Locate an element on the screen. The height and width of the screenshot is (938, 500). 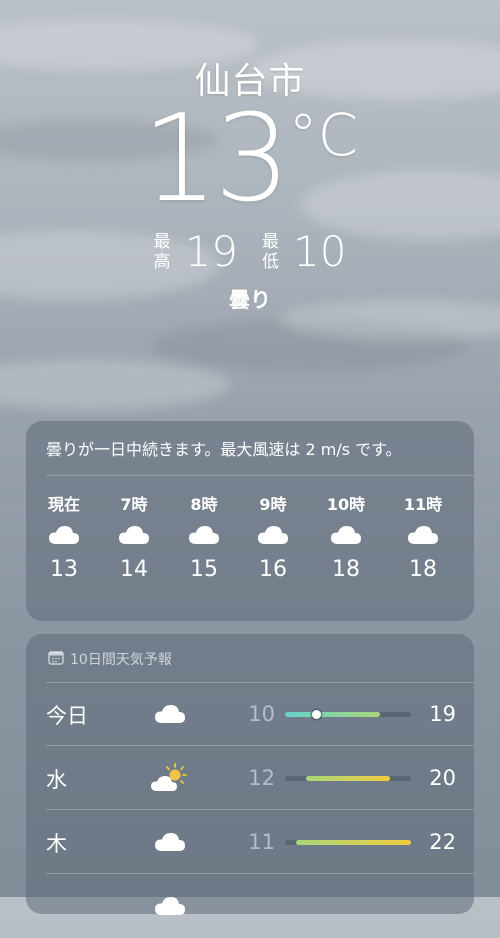
daily-row: 水 12 20 is located at coordinates (250, 778).